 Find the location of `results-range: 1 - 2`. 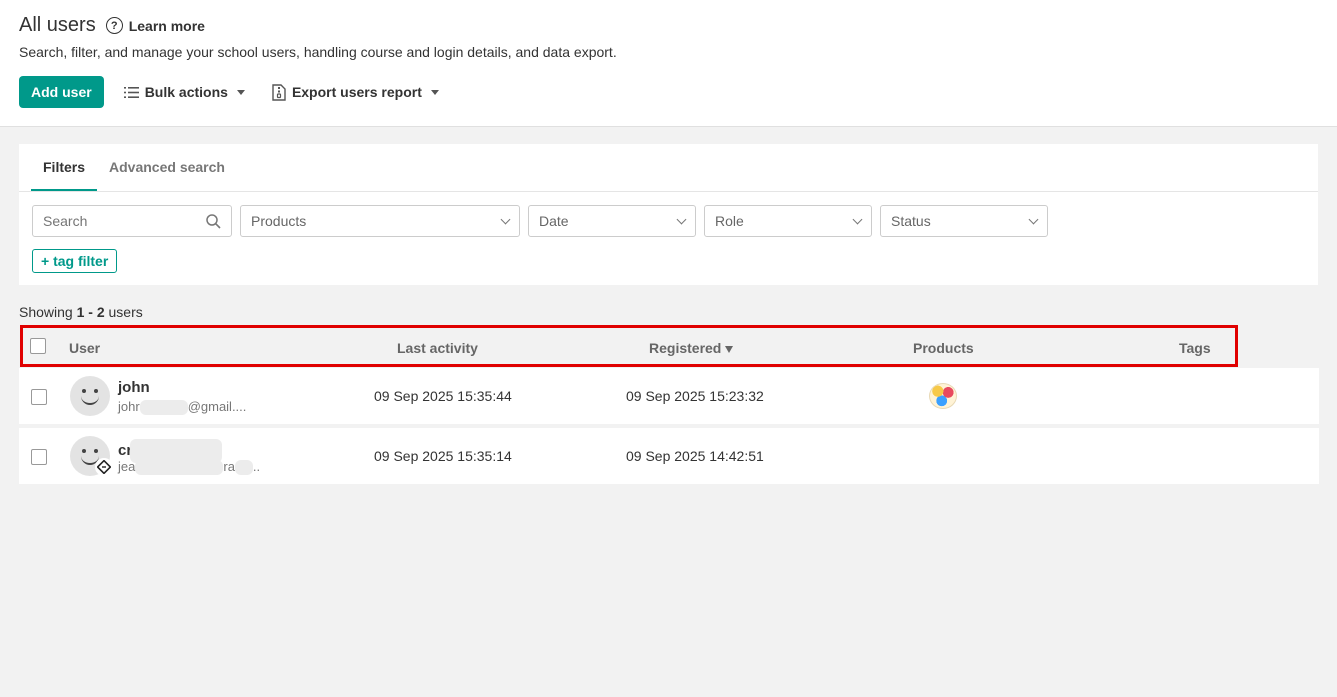

results-range: 1 - 2 is located at coordinates (90, 312).